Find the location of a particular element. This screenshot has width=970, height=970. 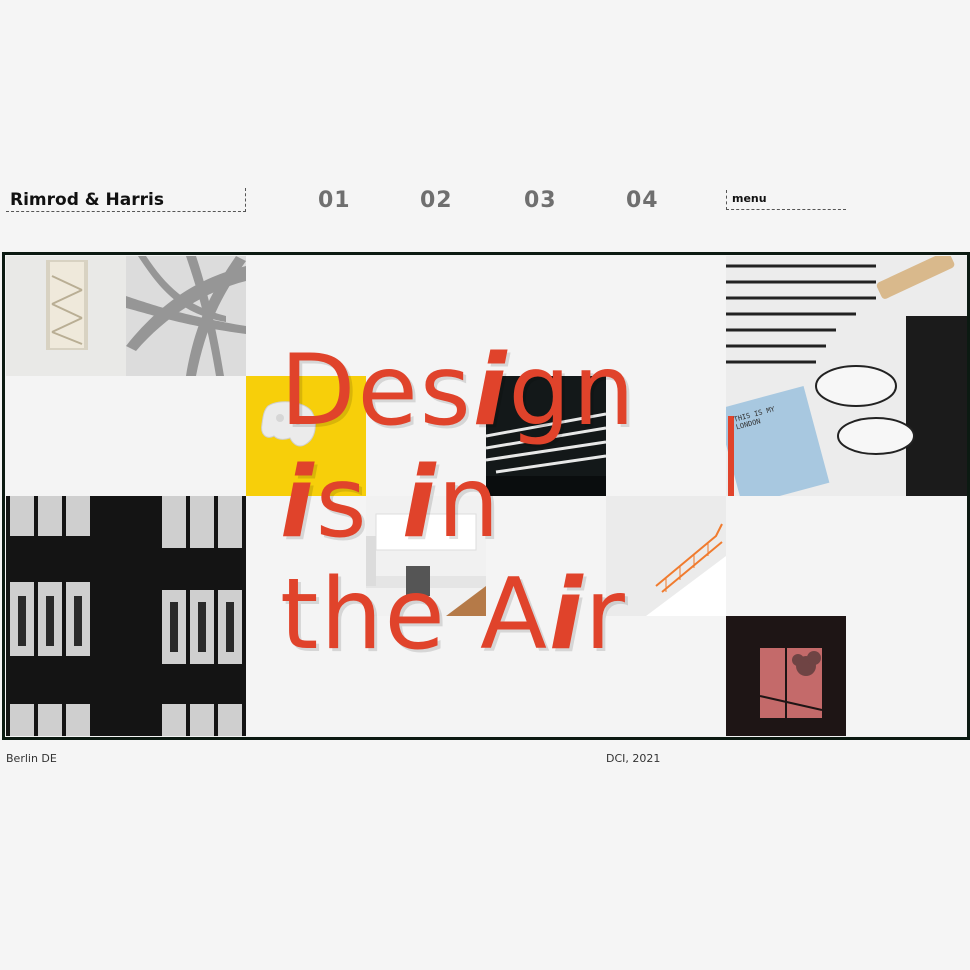

menu-button: menu is located at coordinates (786, 200).